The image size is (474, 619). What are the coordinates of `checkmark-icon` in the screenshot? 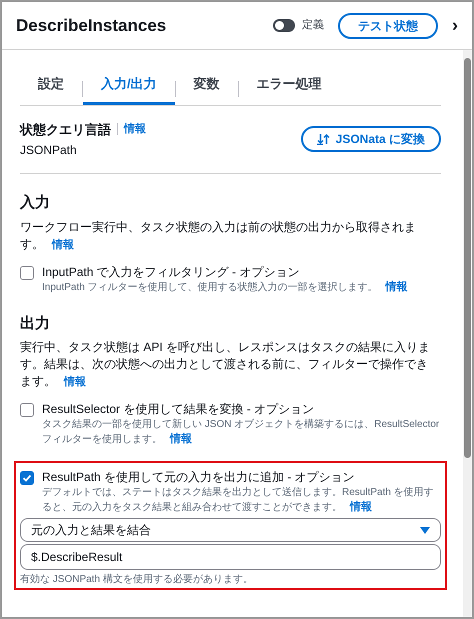 It's located at (27, 478).